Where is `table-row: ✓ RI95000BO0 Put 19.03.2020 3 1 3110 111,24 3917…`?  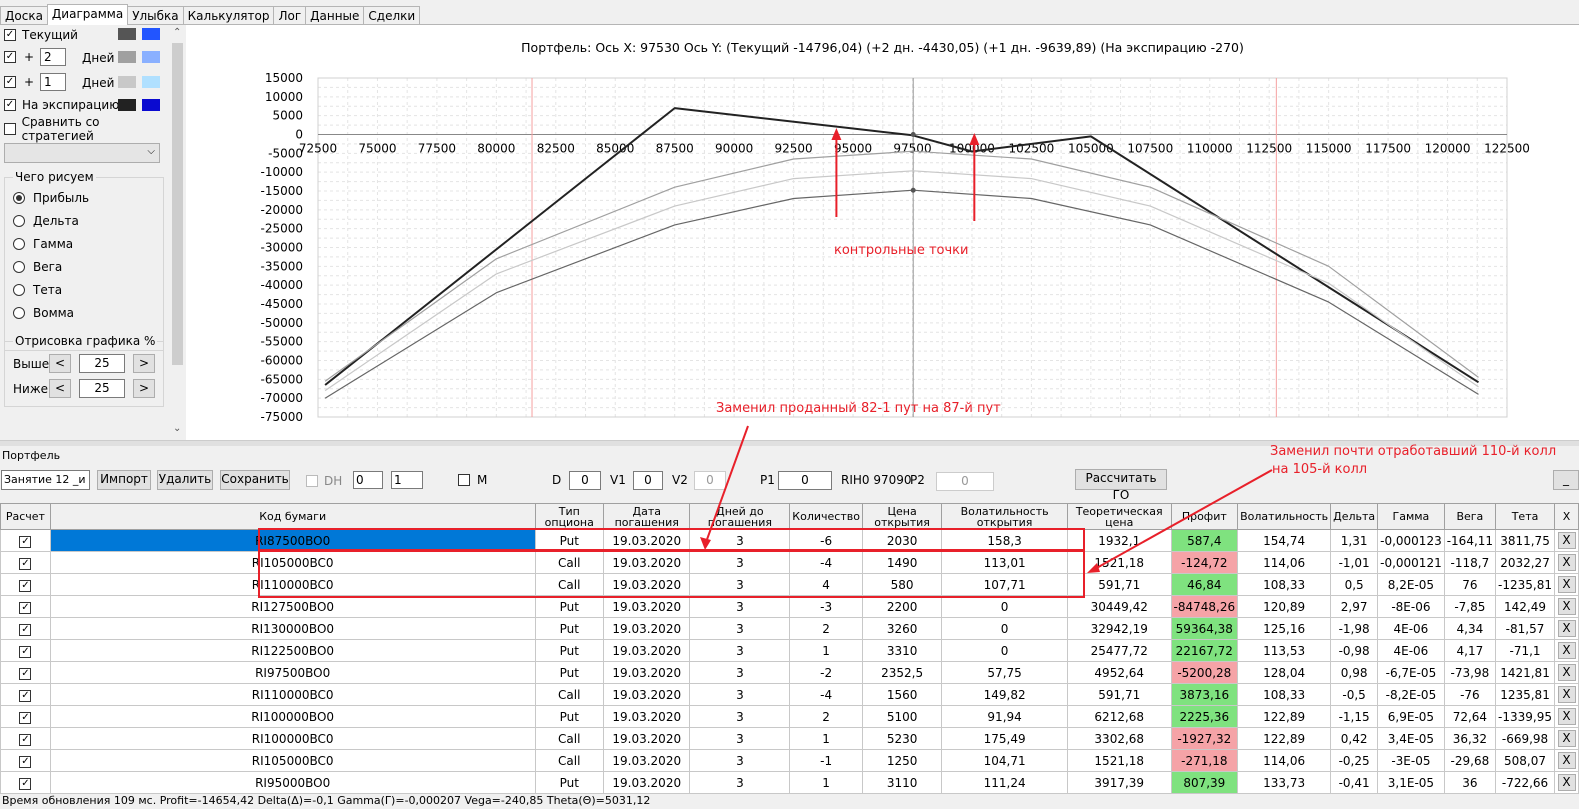
table-row: ✓ RI95000BO0 Put 19.03.2020 3 1 3110 111,24 3917… is located at coordinates (789, 782).